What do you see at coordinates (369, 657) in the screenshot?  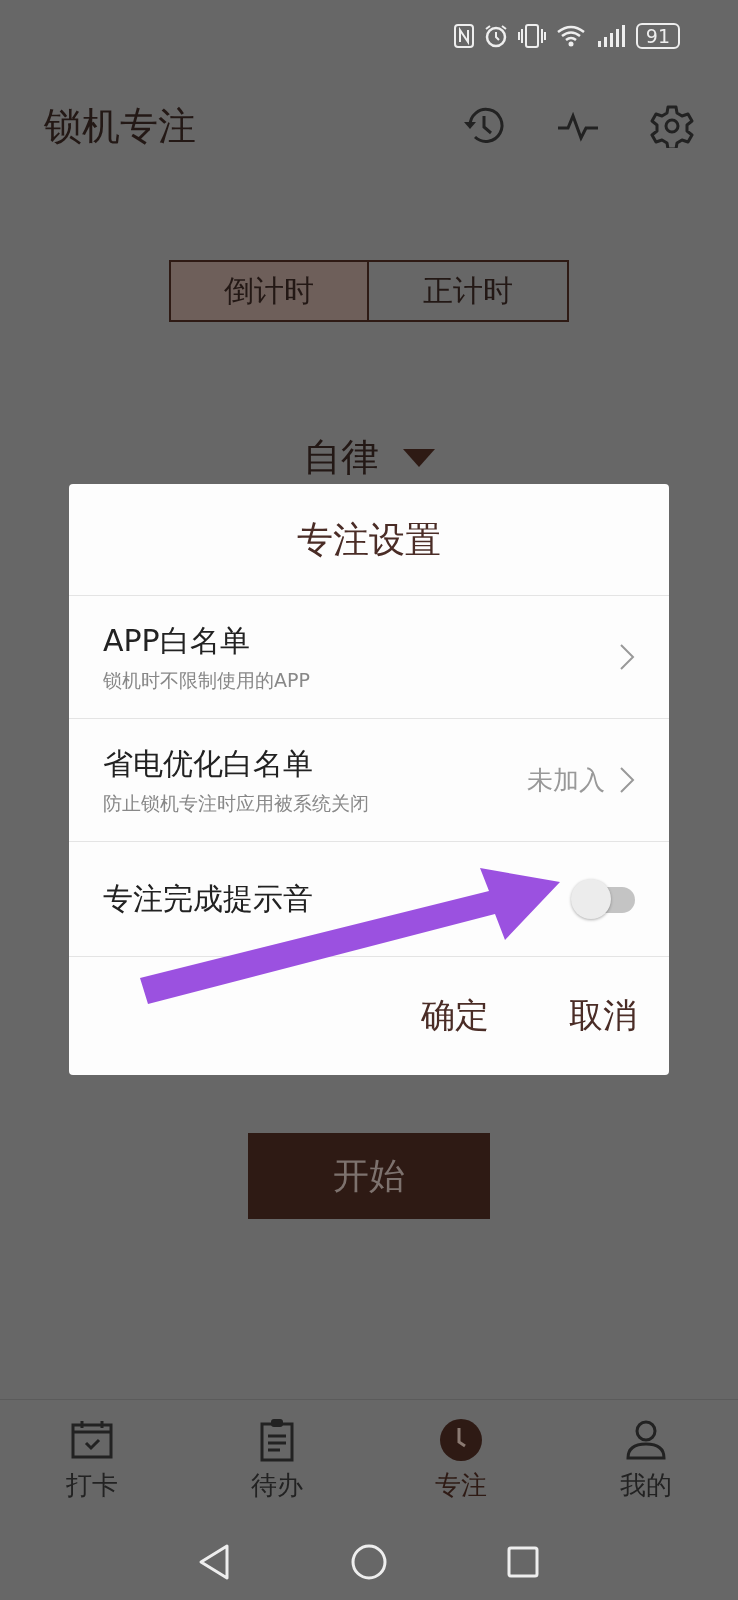 I see `settings-row: APP白名单 锁机时不限制使用的APP` at bounding box center [369, 657].